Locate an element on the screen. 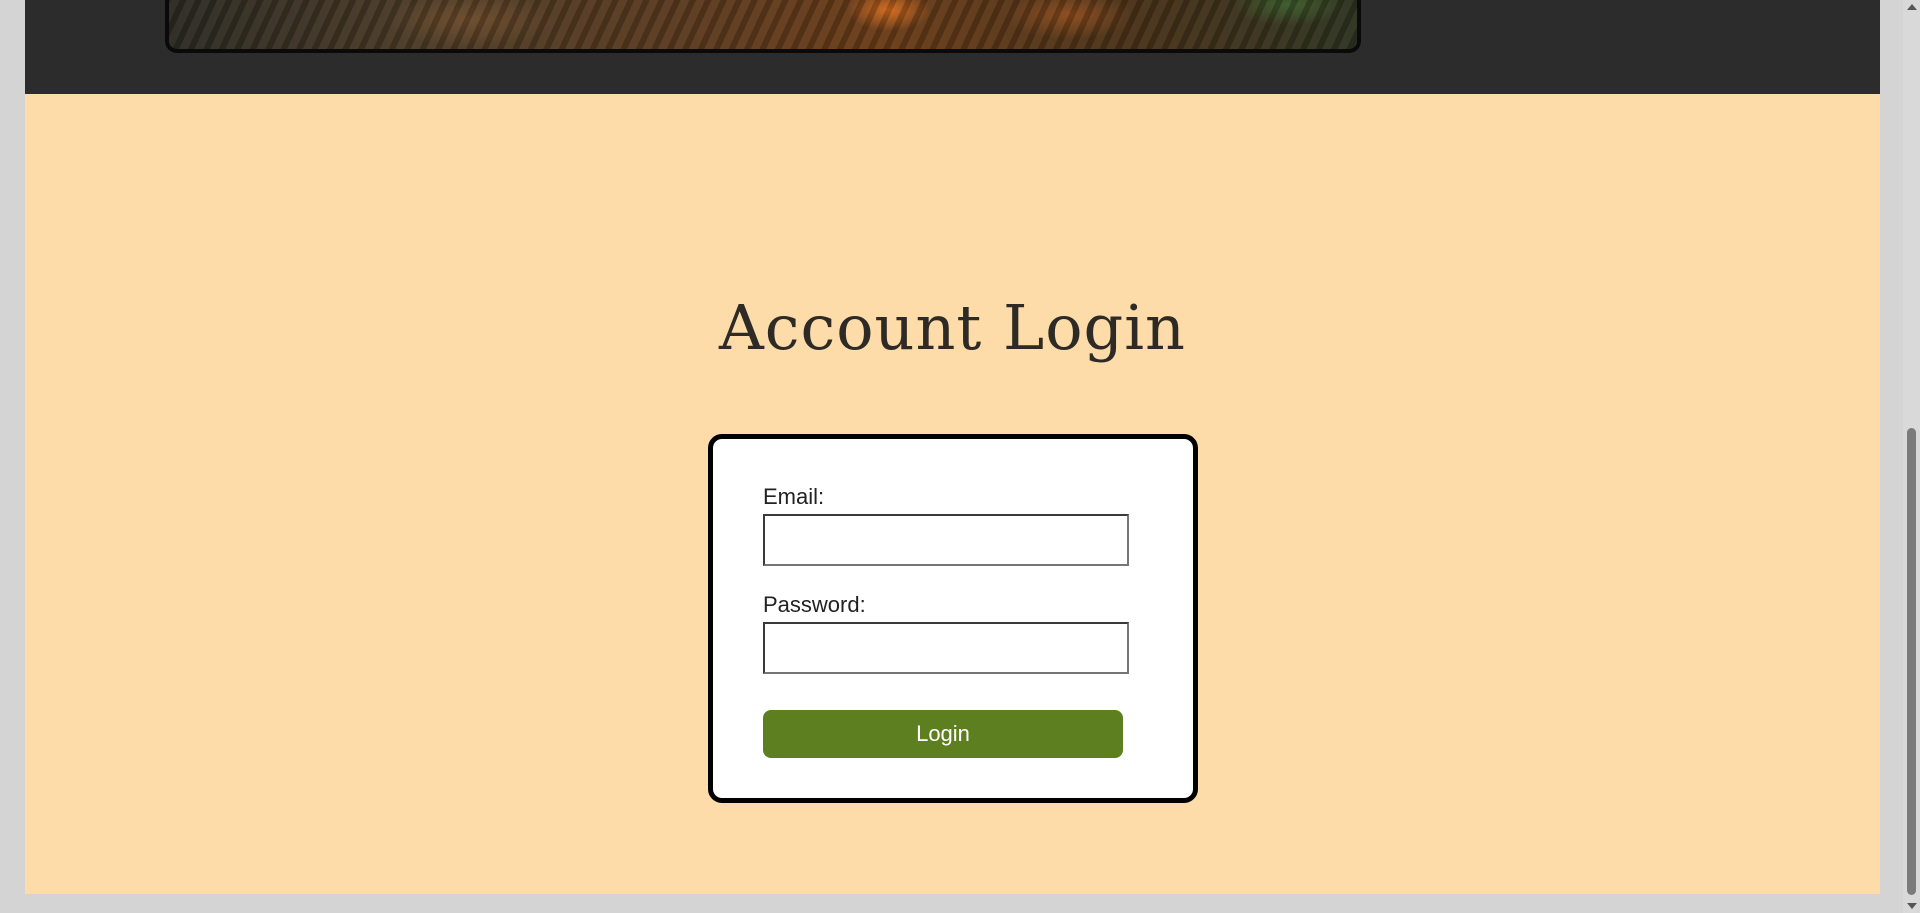 The height and width of the screenshot is (913, 1920). header-strip is located at coordinates (952, 47).